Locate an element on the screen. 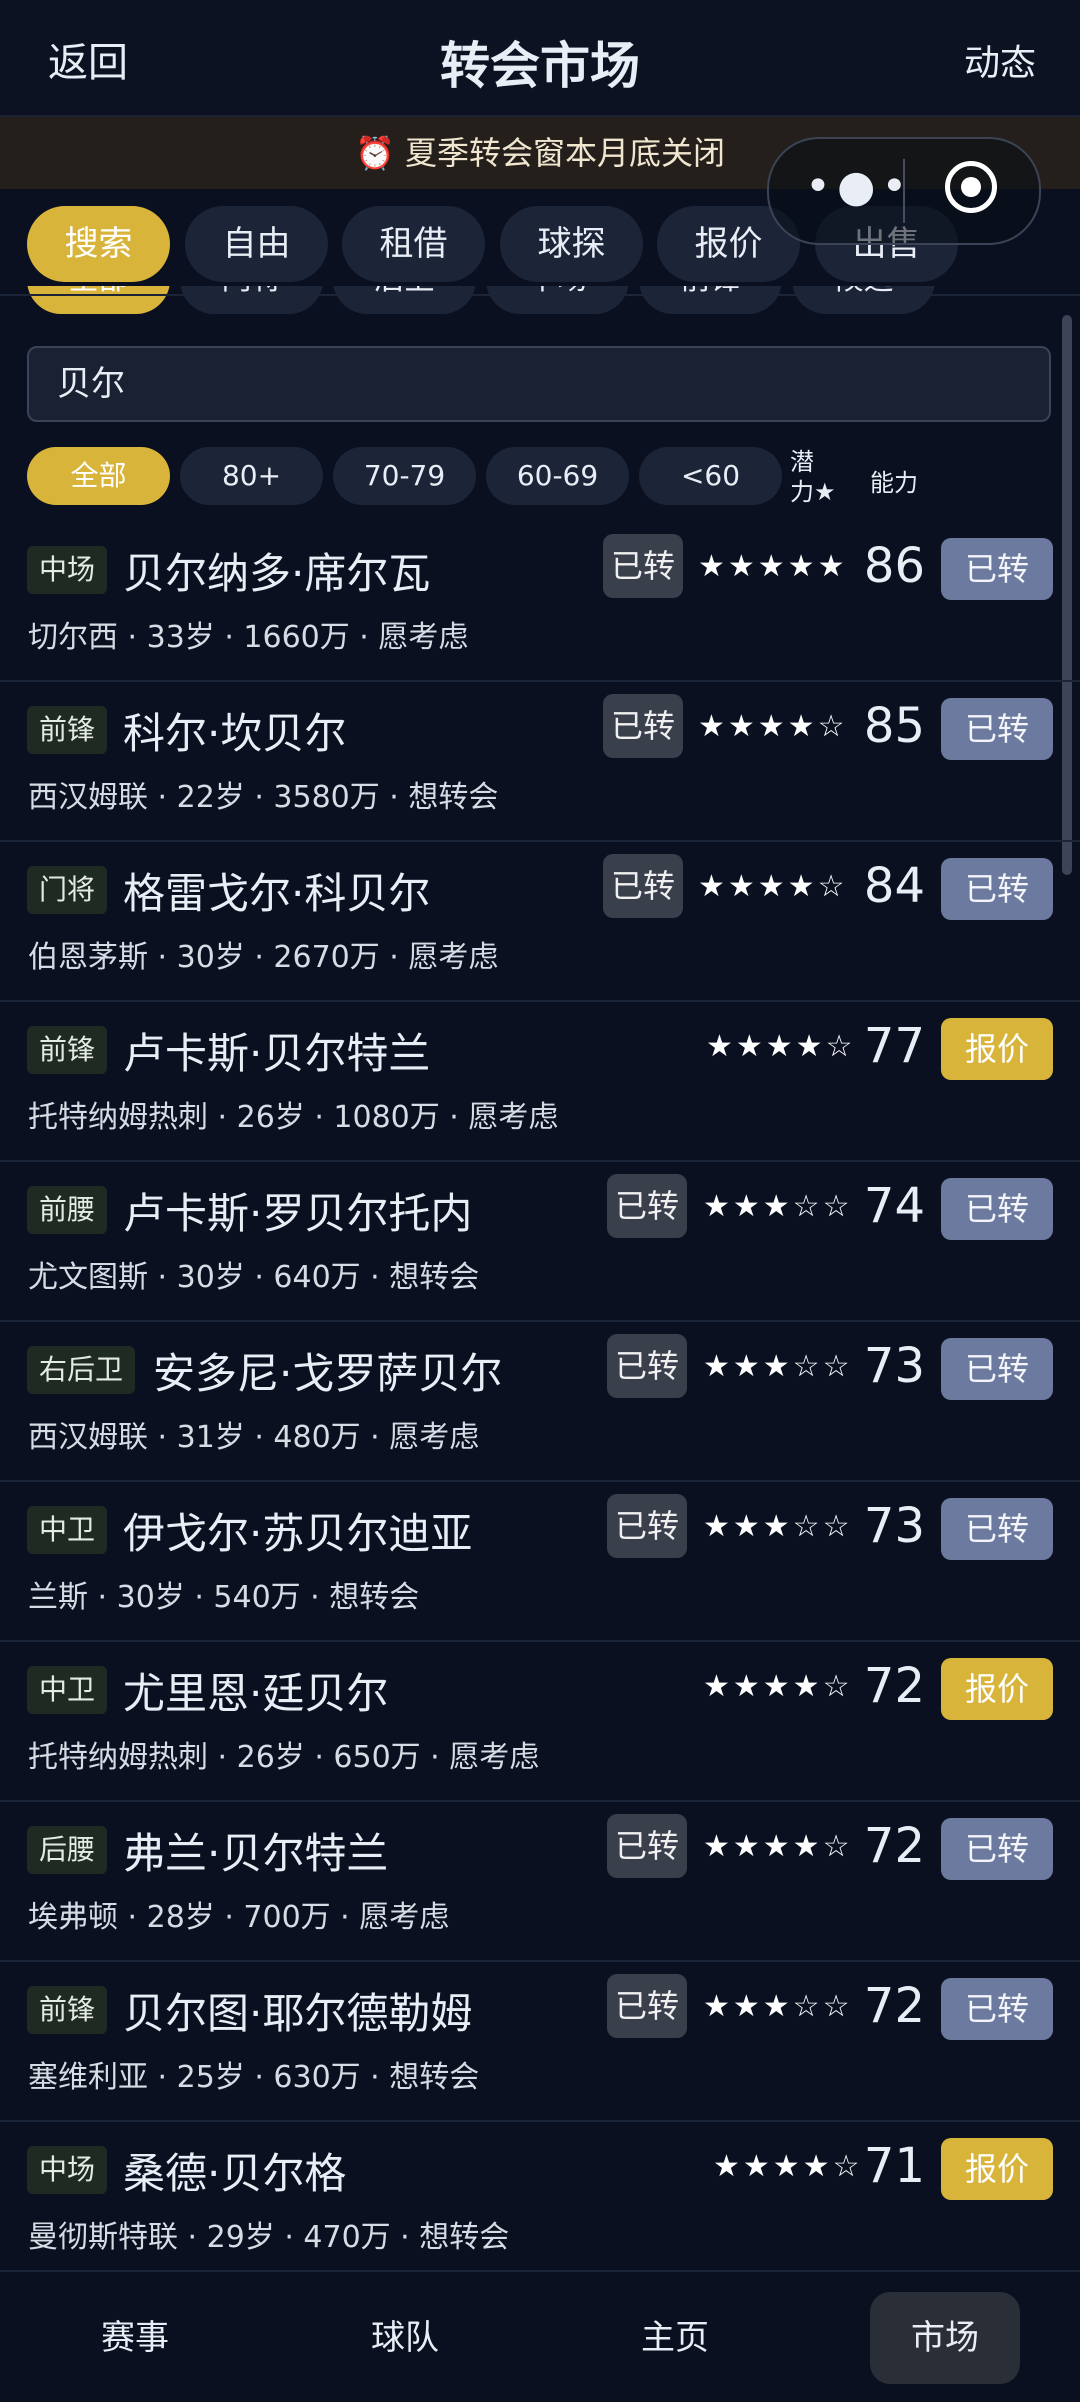 This screenshot has height=2402, width=1080. feed-button: 动态 is located at coordinates (1000, 60).